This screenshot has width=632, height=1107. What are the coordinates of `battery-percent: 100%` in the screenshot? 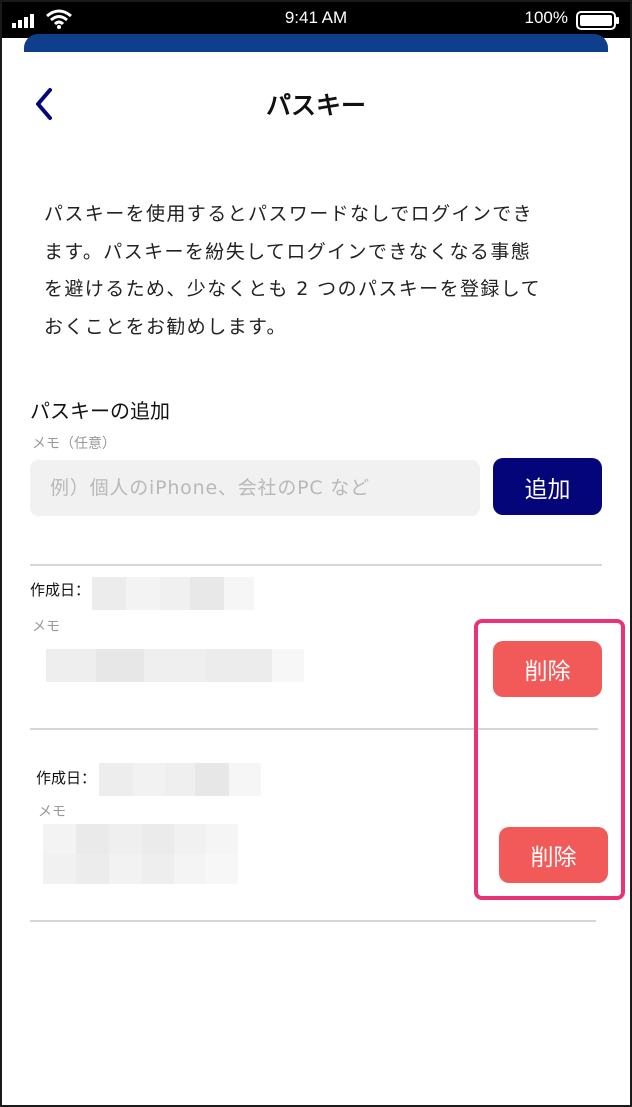 It's located at (546, 17).